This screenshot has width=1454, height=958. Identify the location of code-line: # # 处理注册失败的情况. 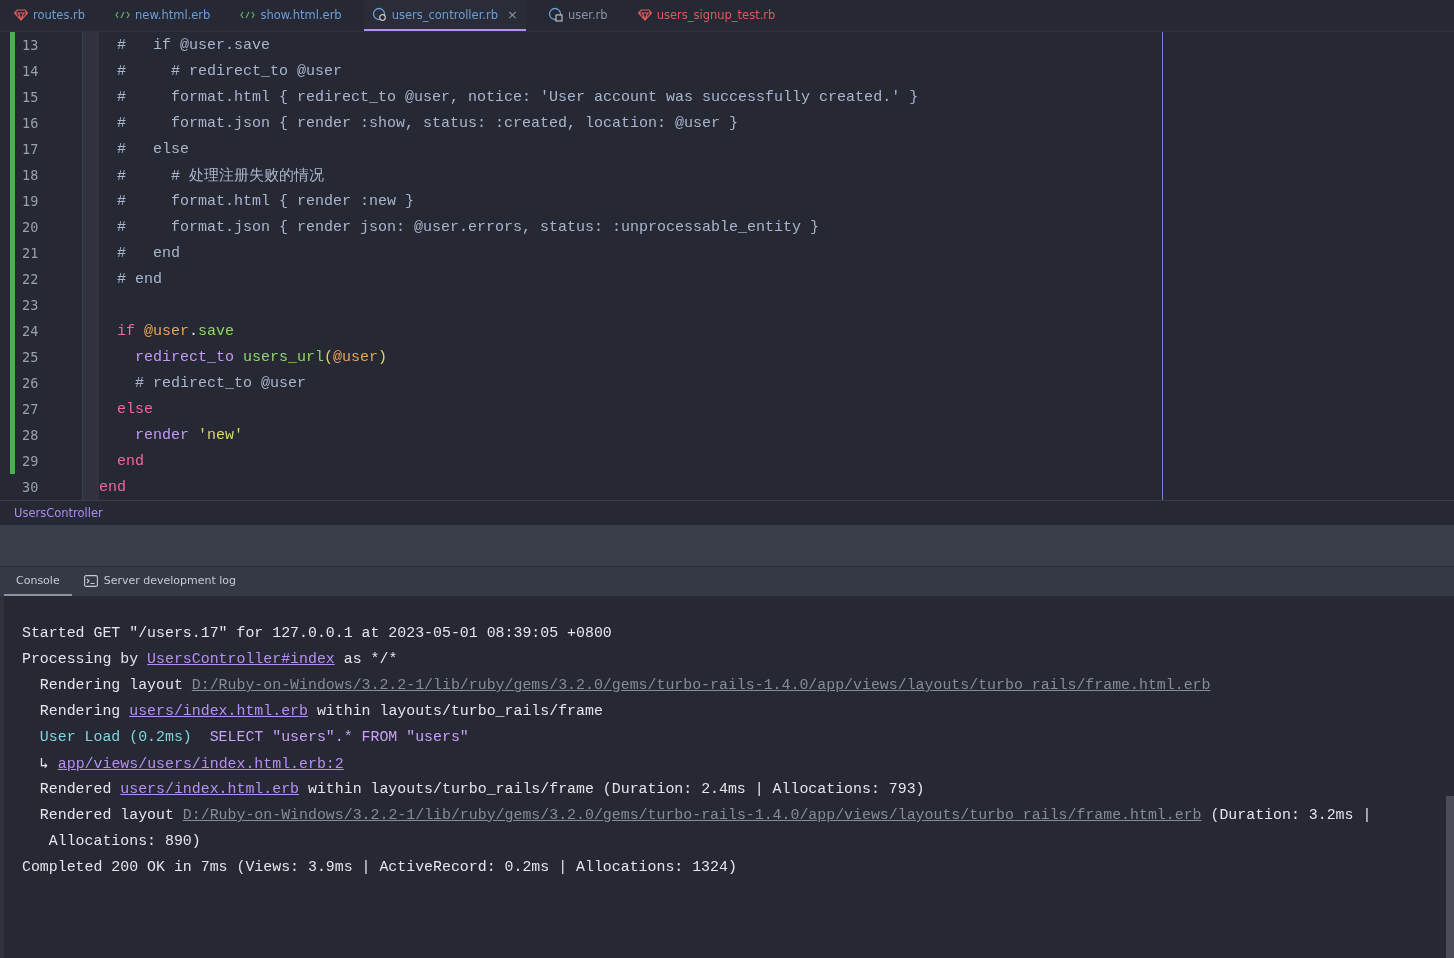
(220, 175).